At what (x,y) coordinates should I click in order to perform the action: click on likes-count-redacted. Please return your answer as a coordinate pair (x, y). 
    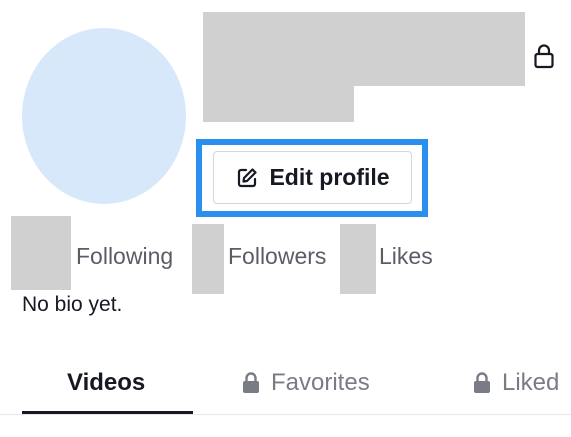
    Looking at the image, I should click on (358, 259).